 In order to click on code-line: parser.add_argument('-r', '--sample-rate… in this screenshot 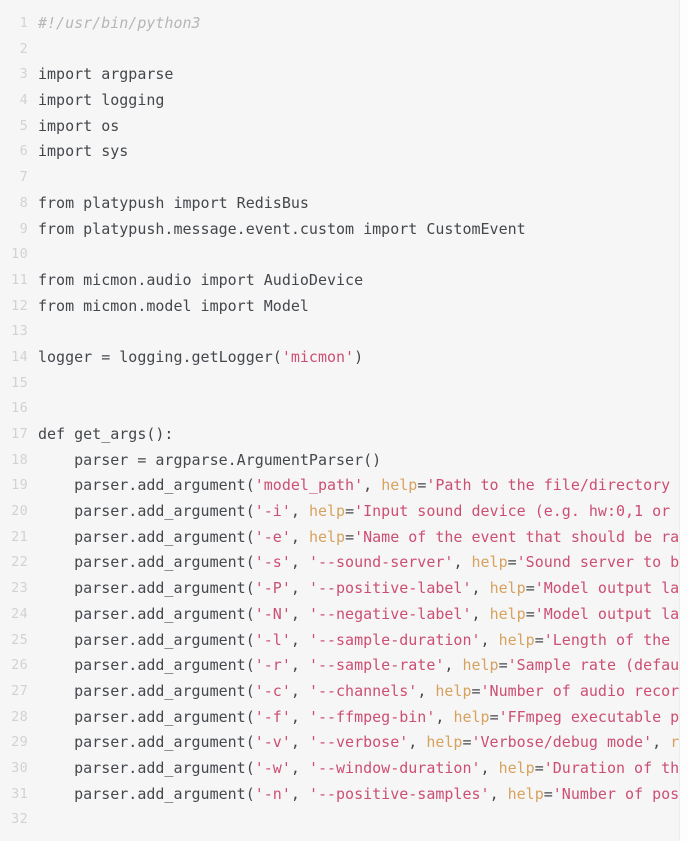, I will do `click(363, 666)`.